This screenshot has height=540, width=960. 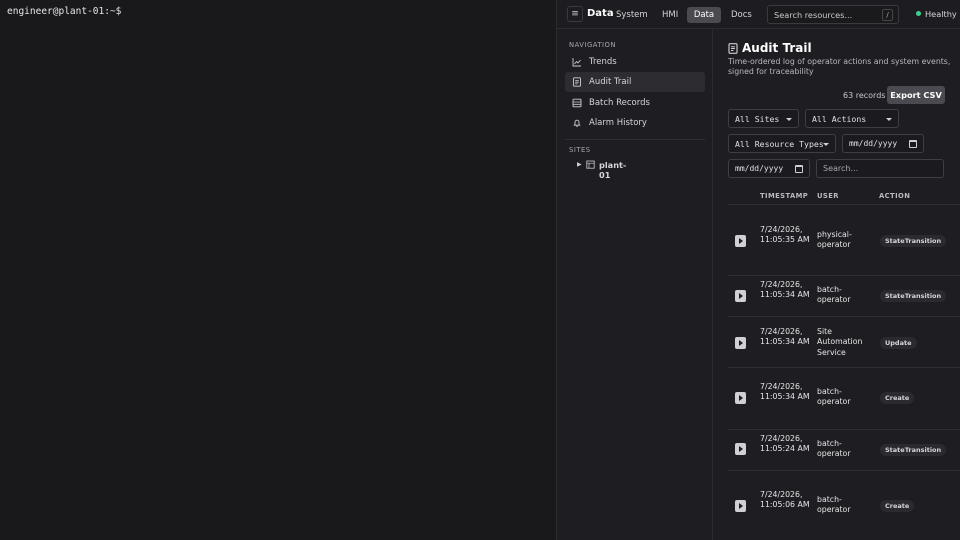 I want to click on health-status-label: Healthy, so click(x=941, y=14).